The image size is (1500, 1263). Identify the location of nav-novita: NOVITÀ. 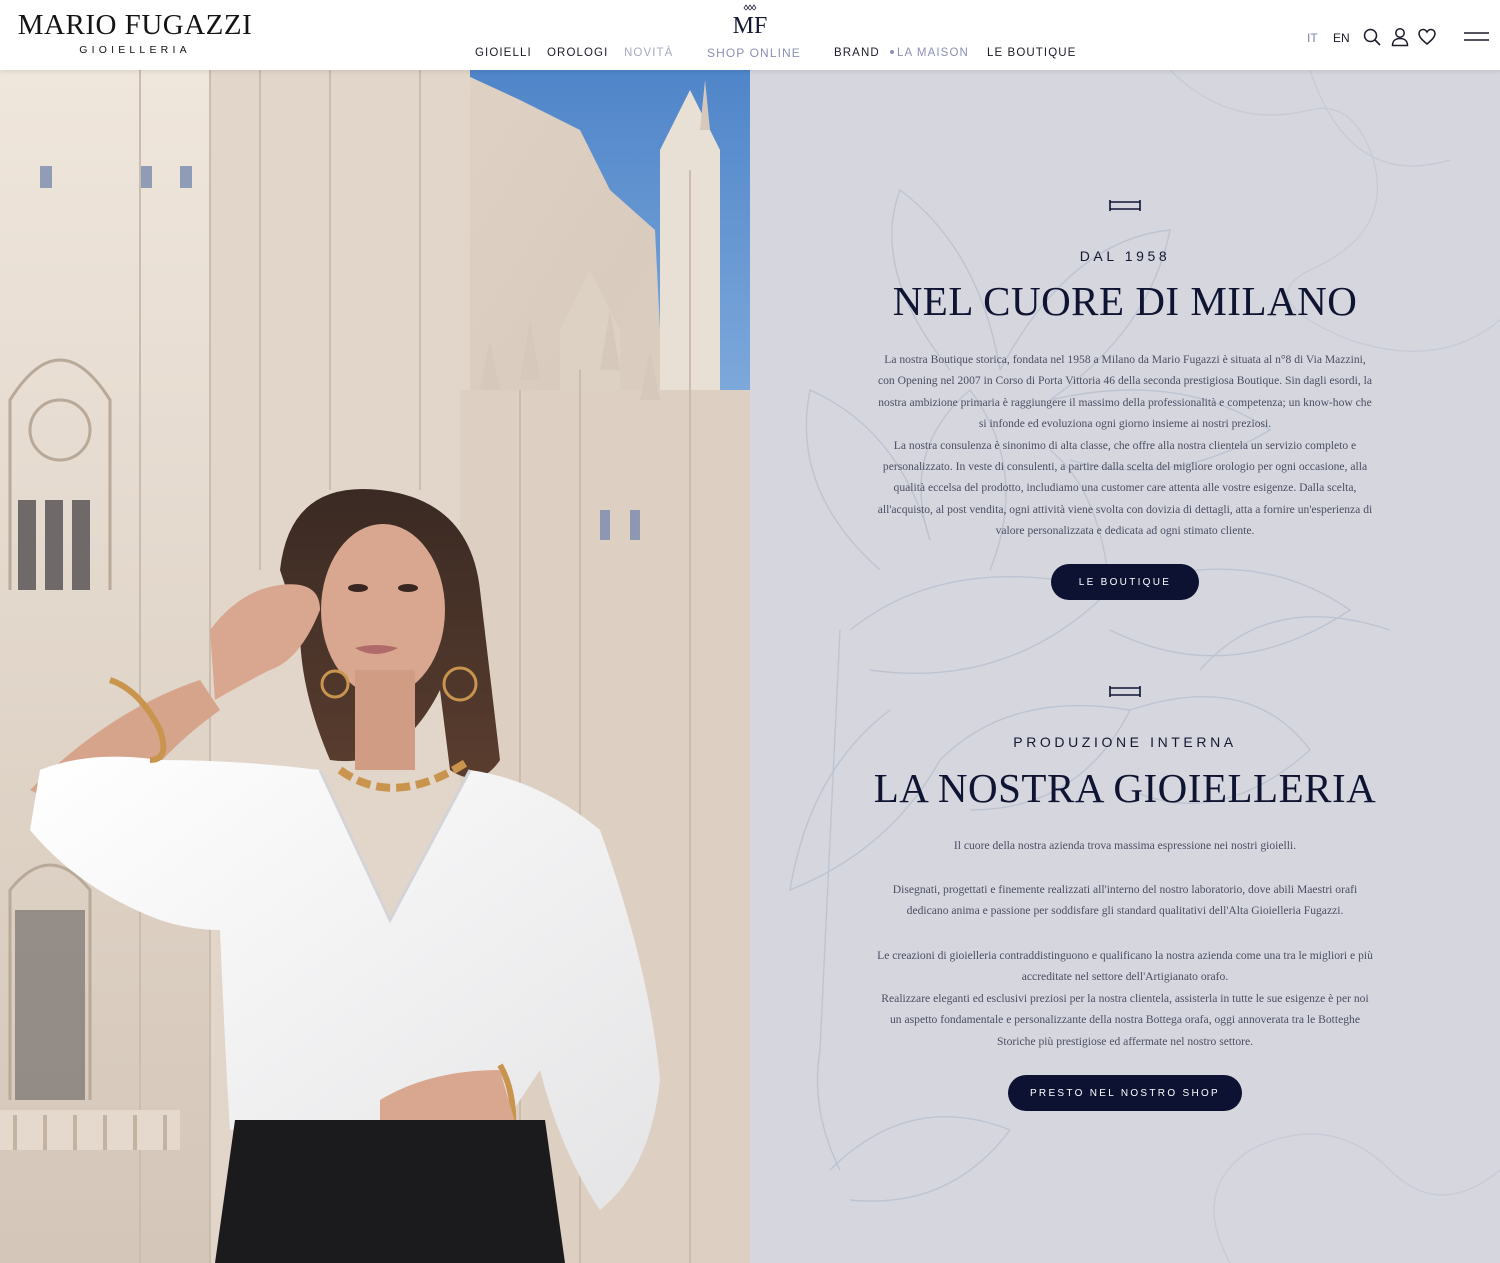
(648, 53).